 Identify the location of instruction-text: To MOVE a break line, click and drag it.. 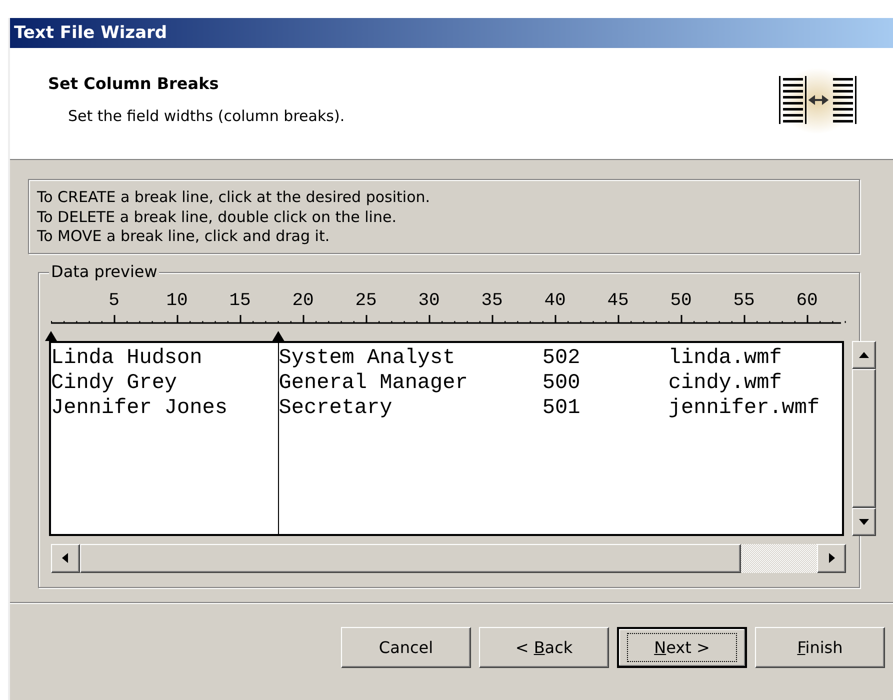
(184, 236).